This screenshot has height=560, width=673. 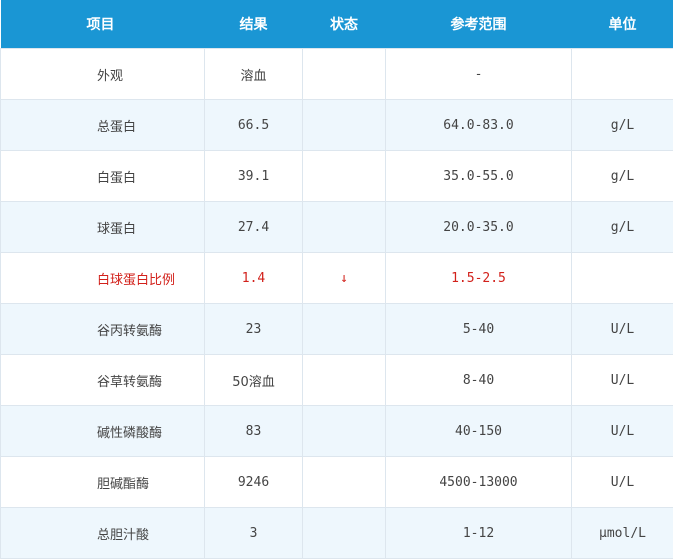 What do you see at coordinates (102, 431) in the screenshot?
I see `row-item: 碱性磷酸酶` at bounding box center [102, 431].